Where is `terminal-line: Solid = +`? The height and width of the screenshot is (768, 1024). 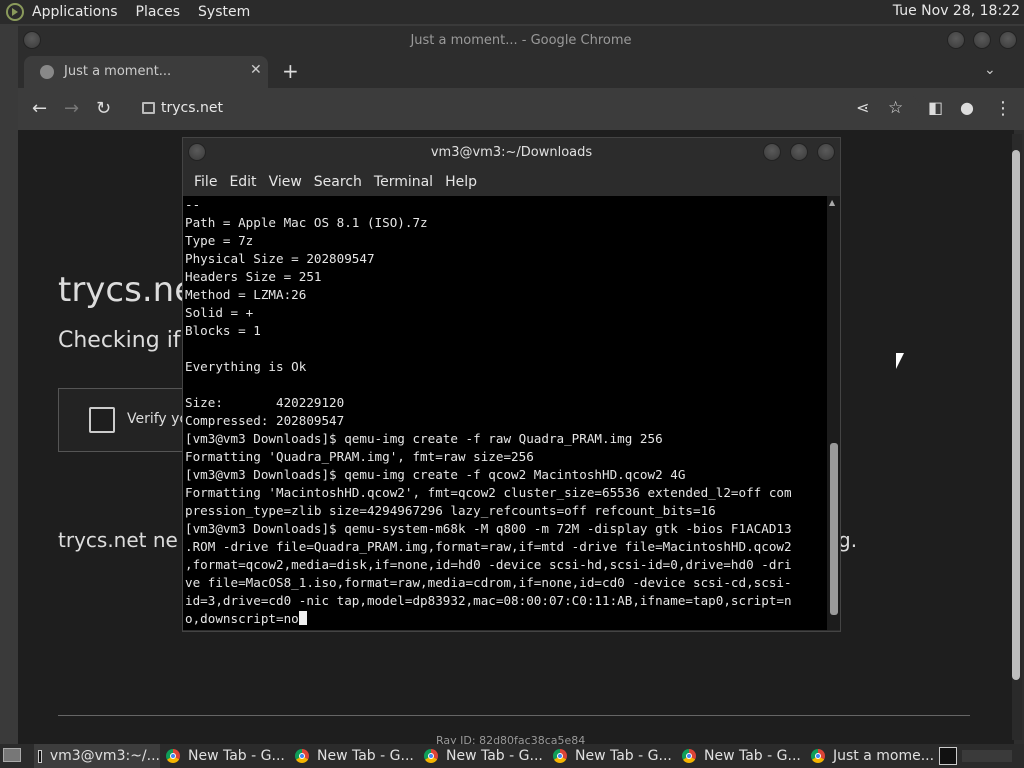 terminal-line: Solid = + is located at coordinates (219, 312).